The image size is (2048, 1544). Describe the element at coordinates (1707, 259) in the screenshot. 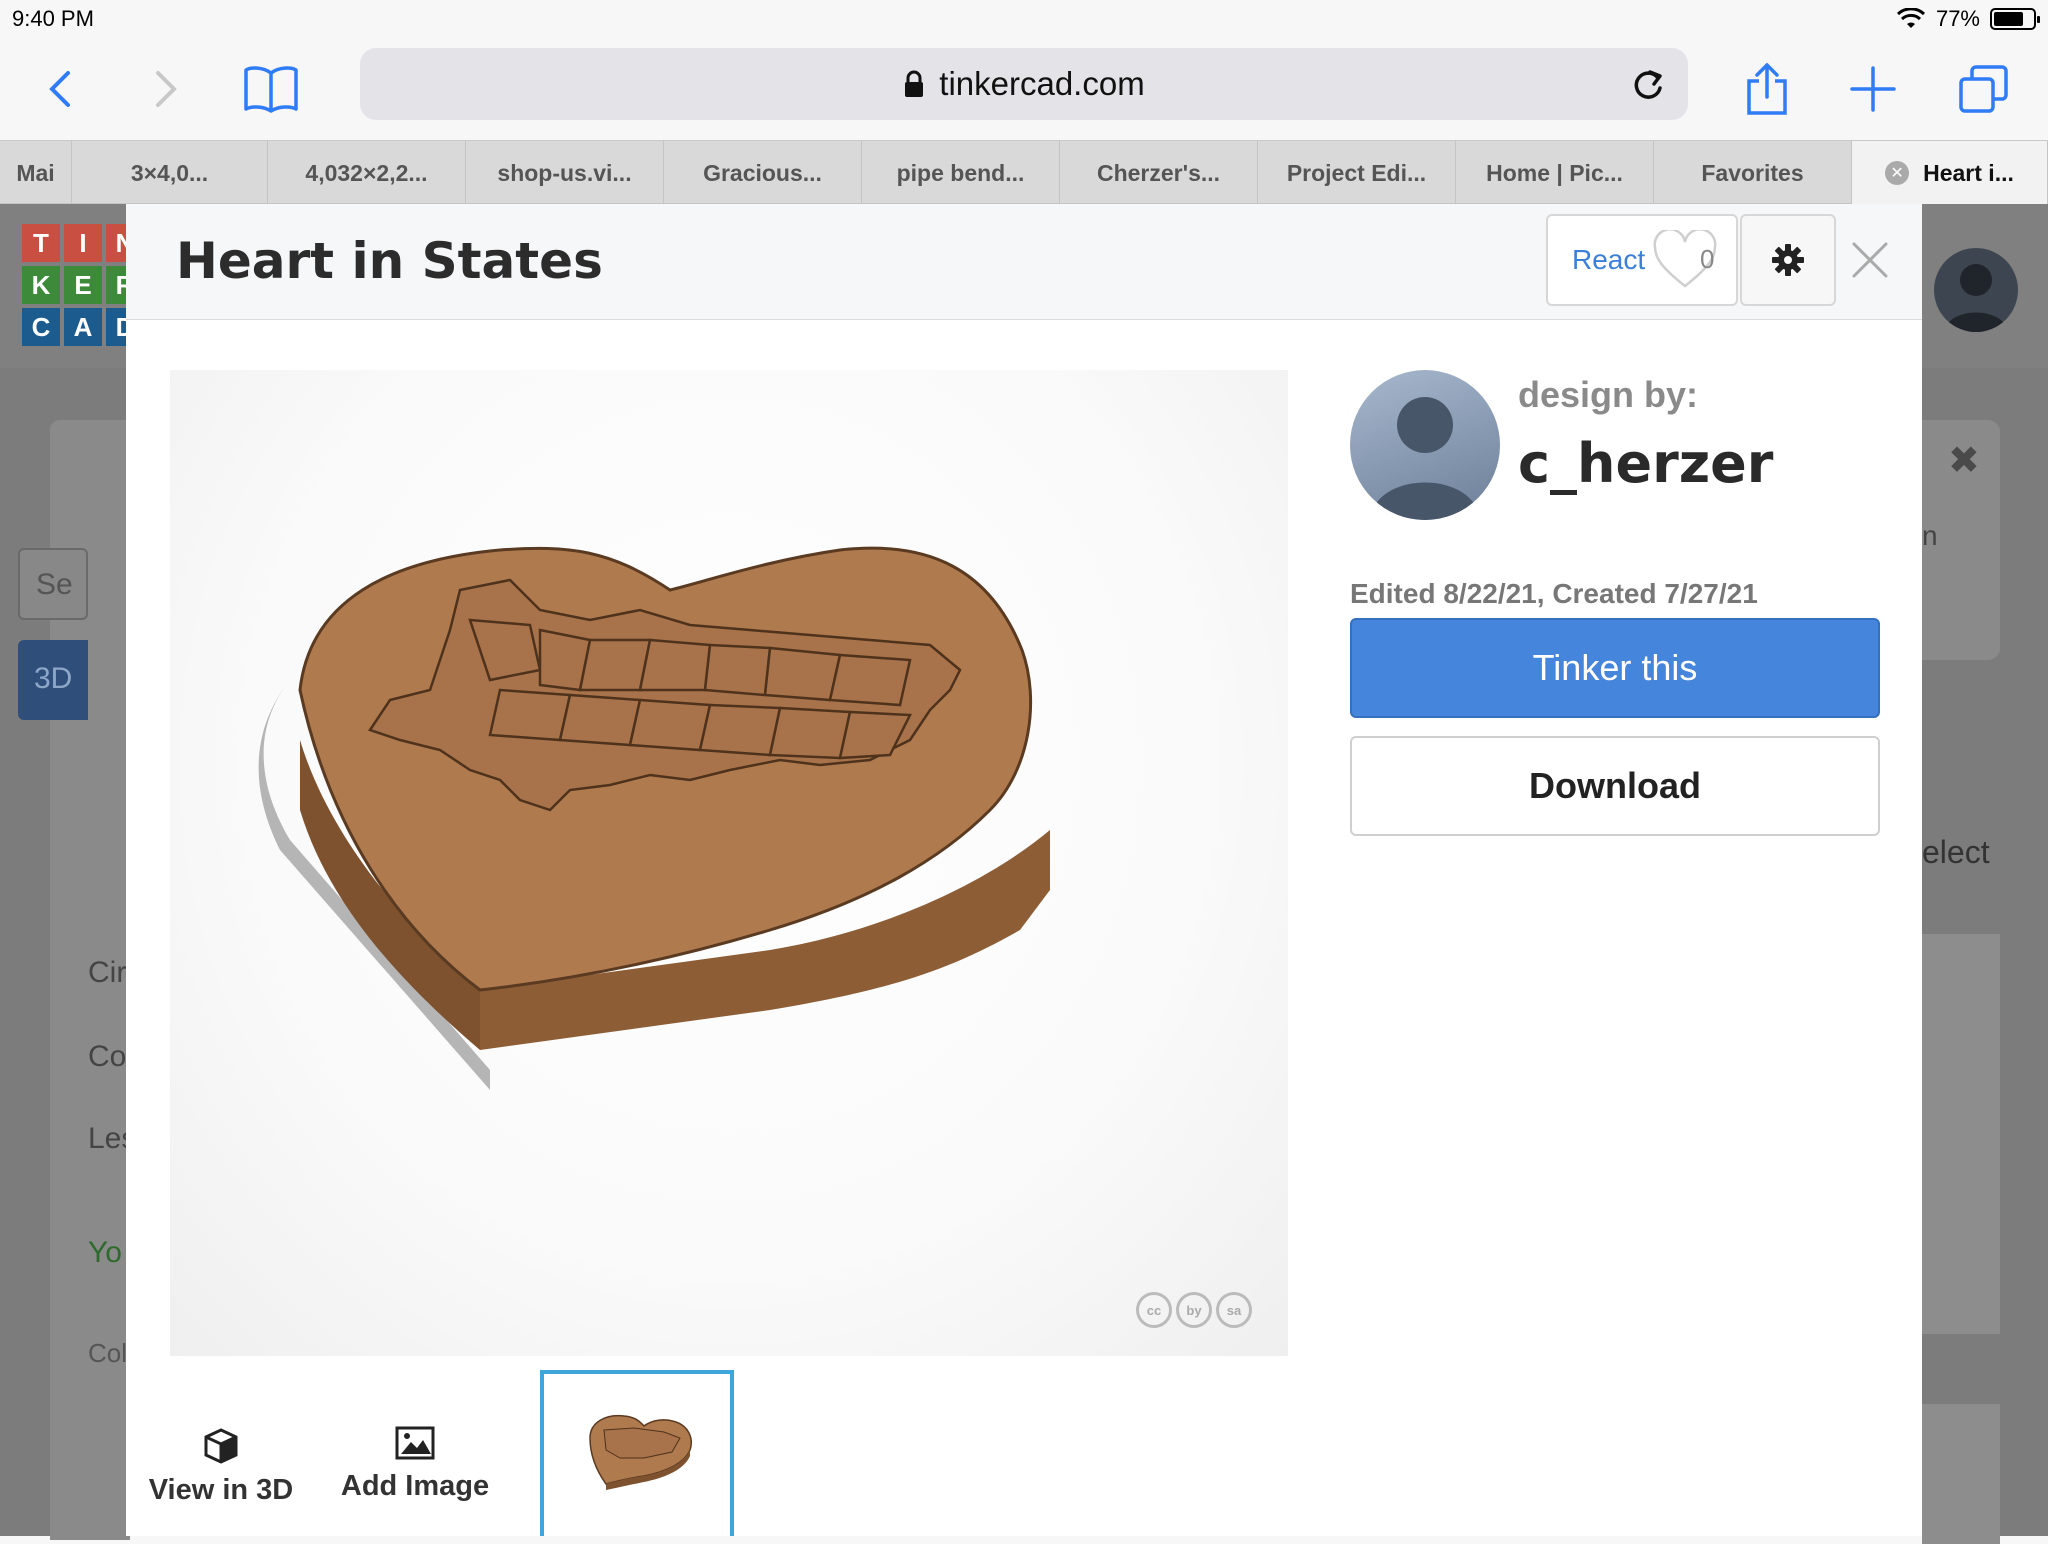

I see `react-count: 0` at that location.